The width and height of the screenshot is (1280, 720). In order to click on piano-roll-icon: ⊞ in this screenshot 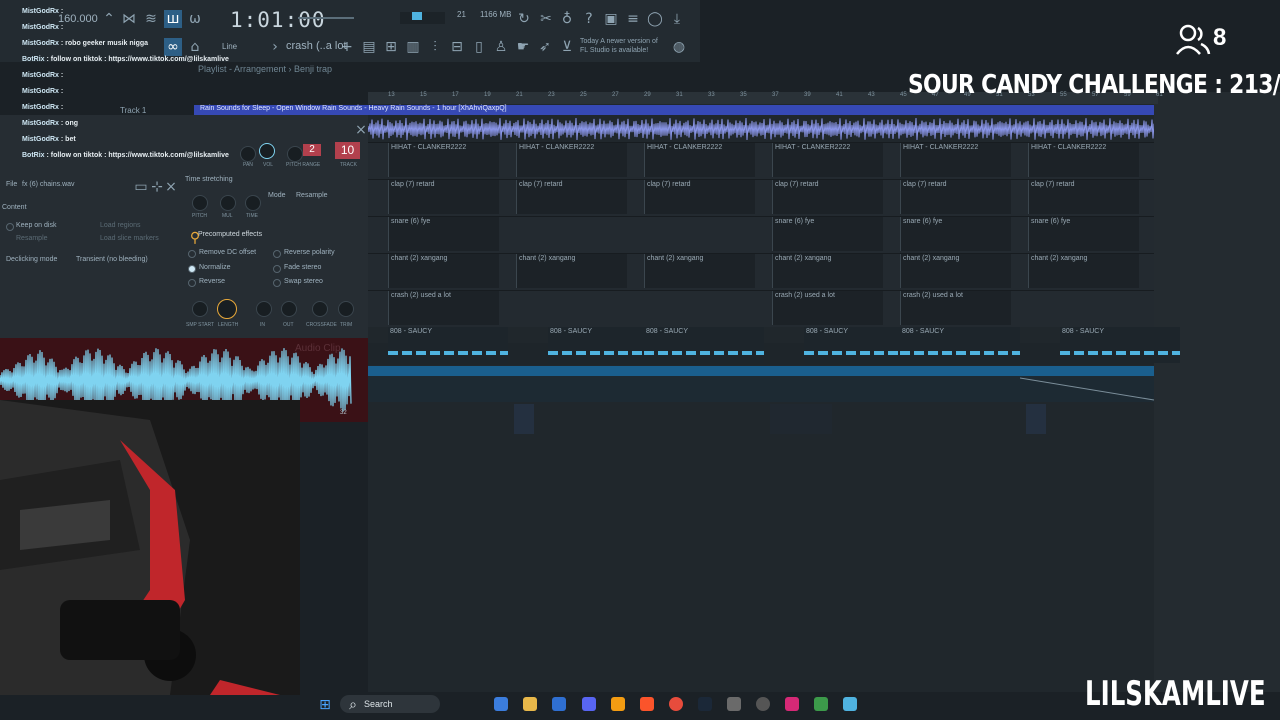, I will do `click(391, 47)`.